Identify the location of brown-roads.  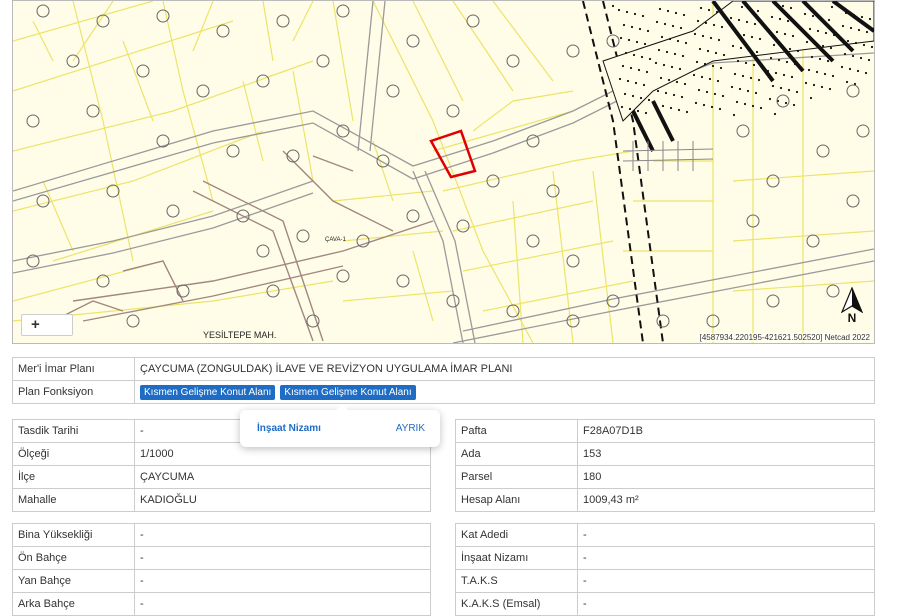
(243, 246).